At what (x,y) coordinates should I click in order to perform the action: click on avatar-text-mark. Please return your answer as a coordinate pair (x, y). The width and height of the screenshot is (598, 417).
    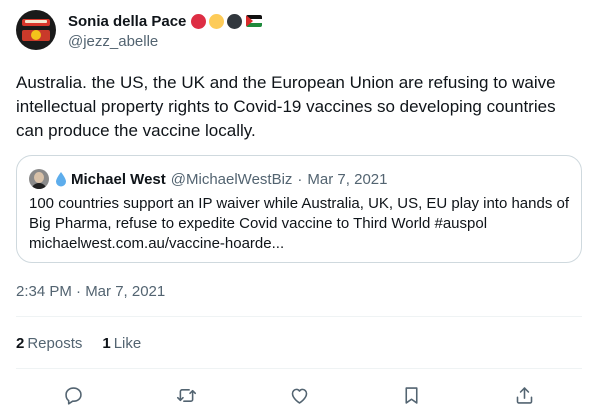
    Looking at the image, I should click on (36, 21).